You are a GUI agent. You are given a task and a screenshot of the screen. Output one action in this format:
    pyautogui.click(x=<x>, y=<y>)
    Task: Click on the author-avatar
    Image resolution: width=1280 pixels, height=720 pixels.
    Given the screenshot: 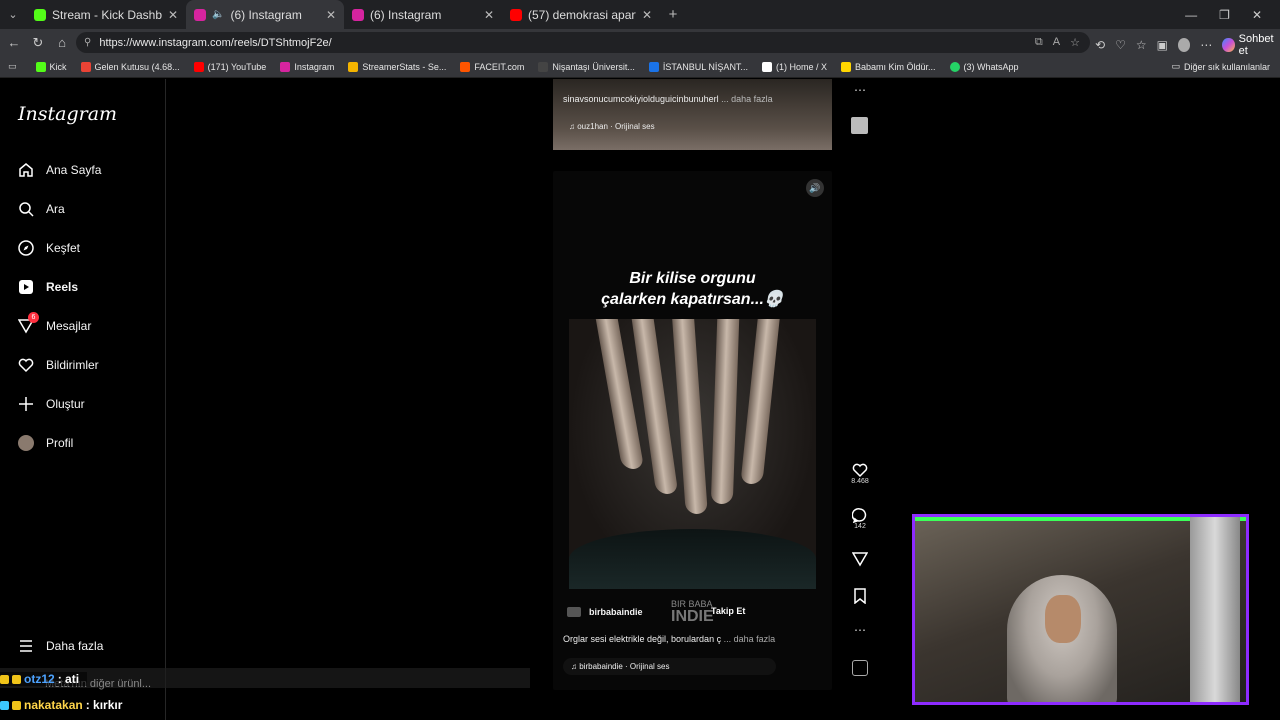 What is the action you would take?
    pyautogui.click(x=574, y=612)
    